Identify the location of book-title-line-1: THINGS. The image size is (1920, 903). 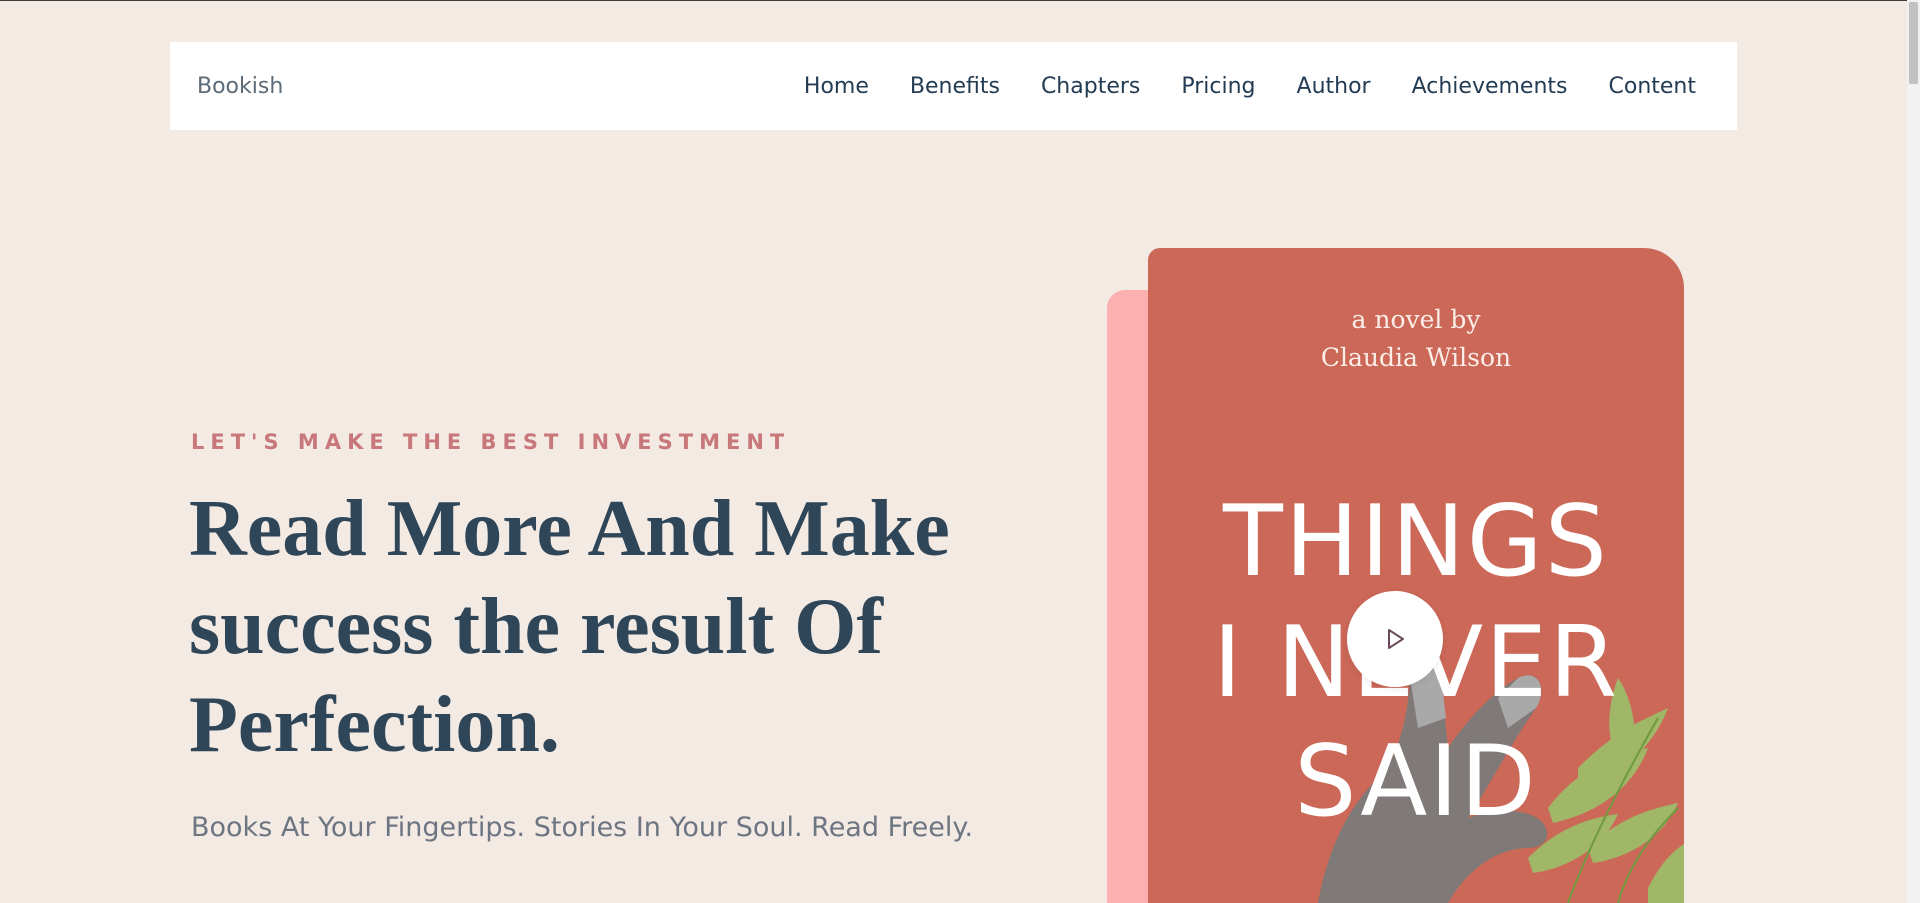
(1416, 542).